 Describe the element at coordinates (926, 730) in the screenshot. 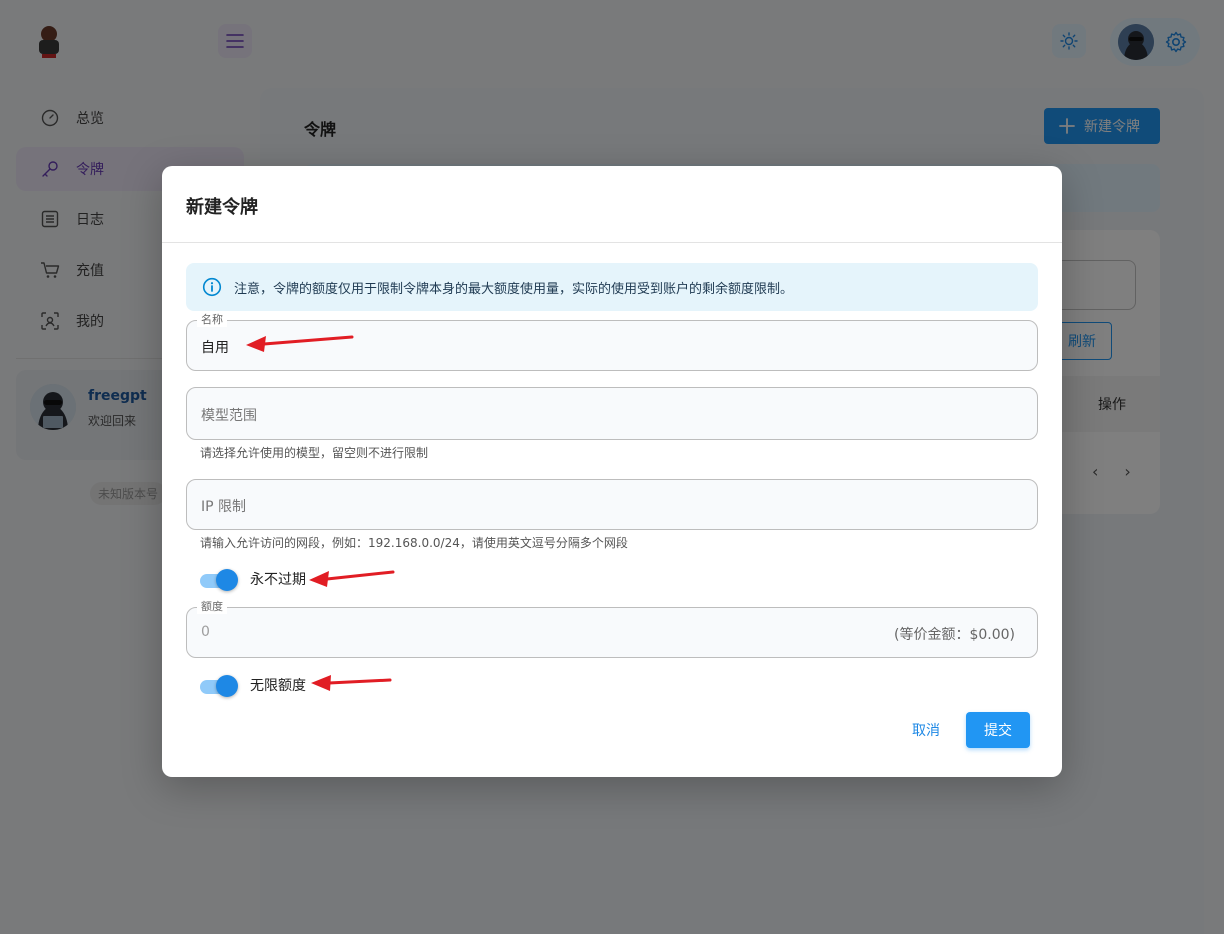

I see `cancel-button: 取消` at that location.